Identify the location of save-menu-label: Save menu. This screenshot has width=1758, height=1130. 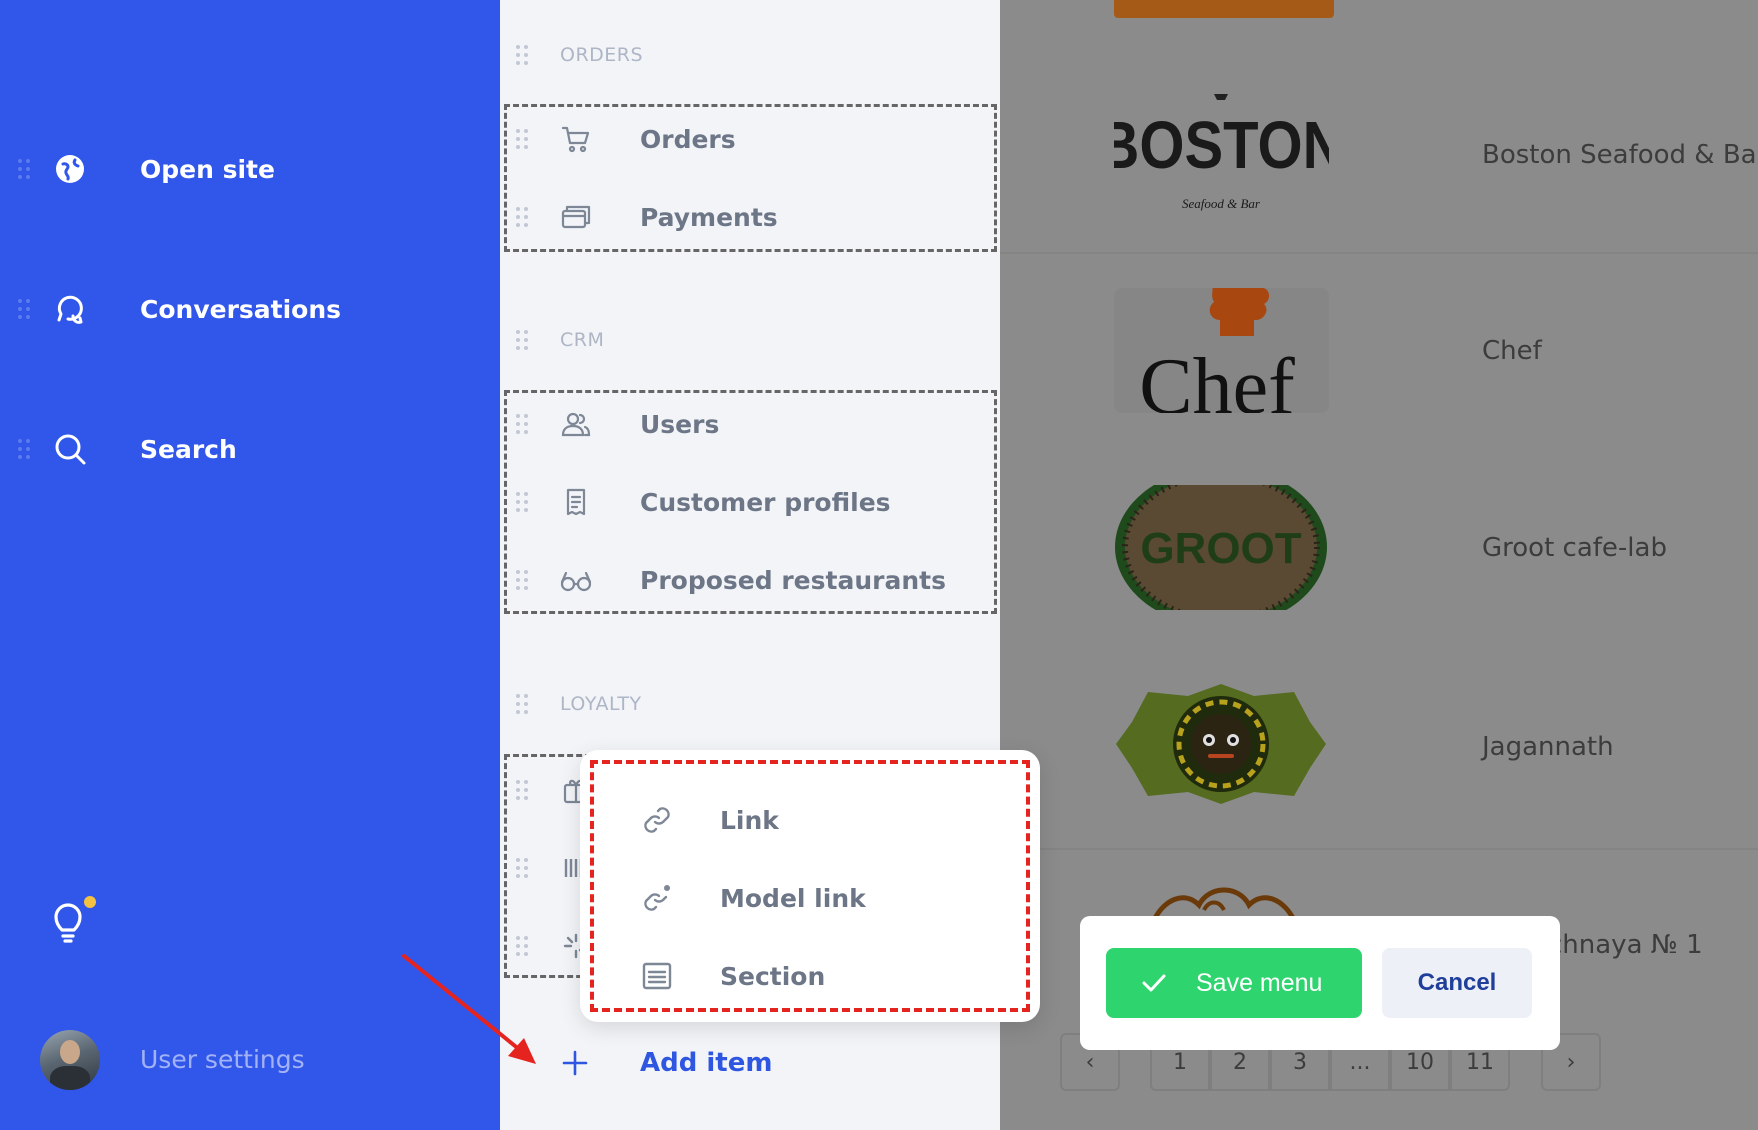
(1259, 982).